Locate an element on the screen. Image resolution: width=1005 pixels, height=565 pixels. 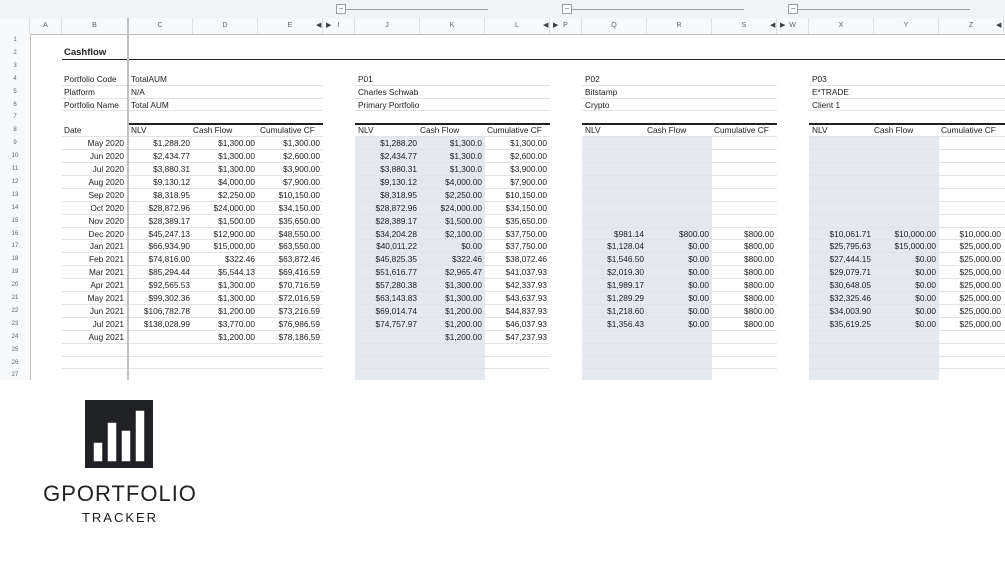
row-header-3: 3 is located at coordinates (15, 66).